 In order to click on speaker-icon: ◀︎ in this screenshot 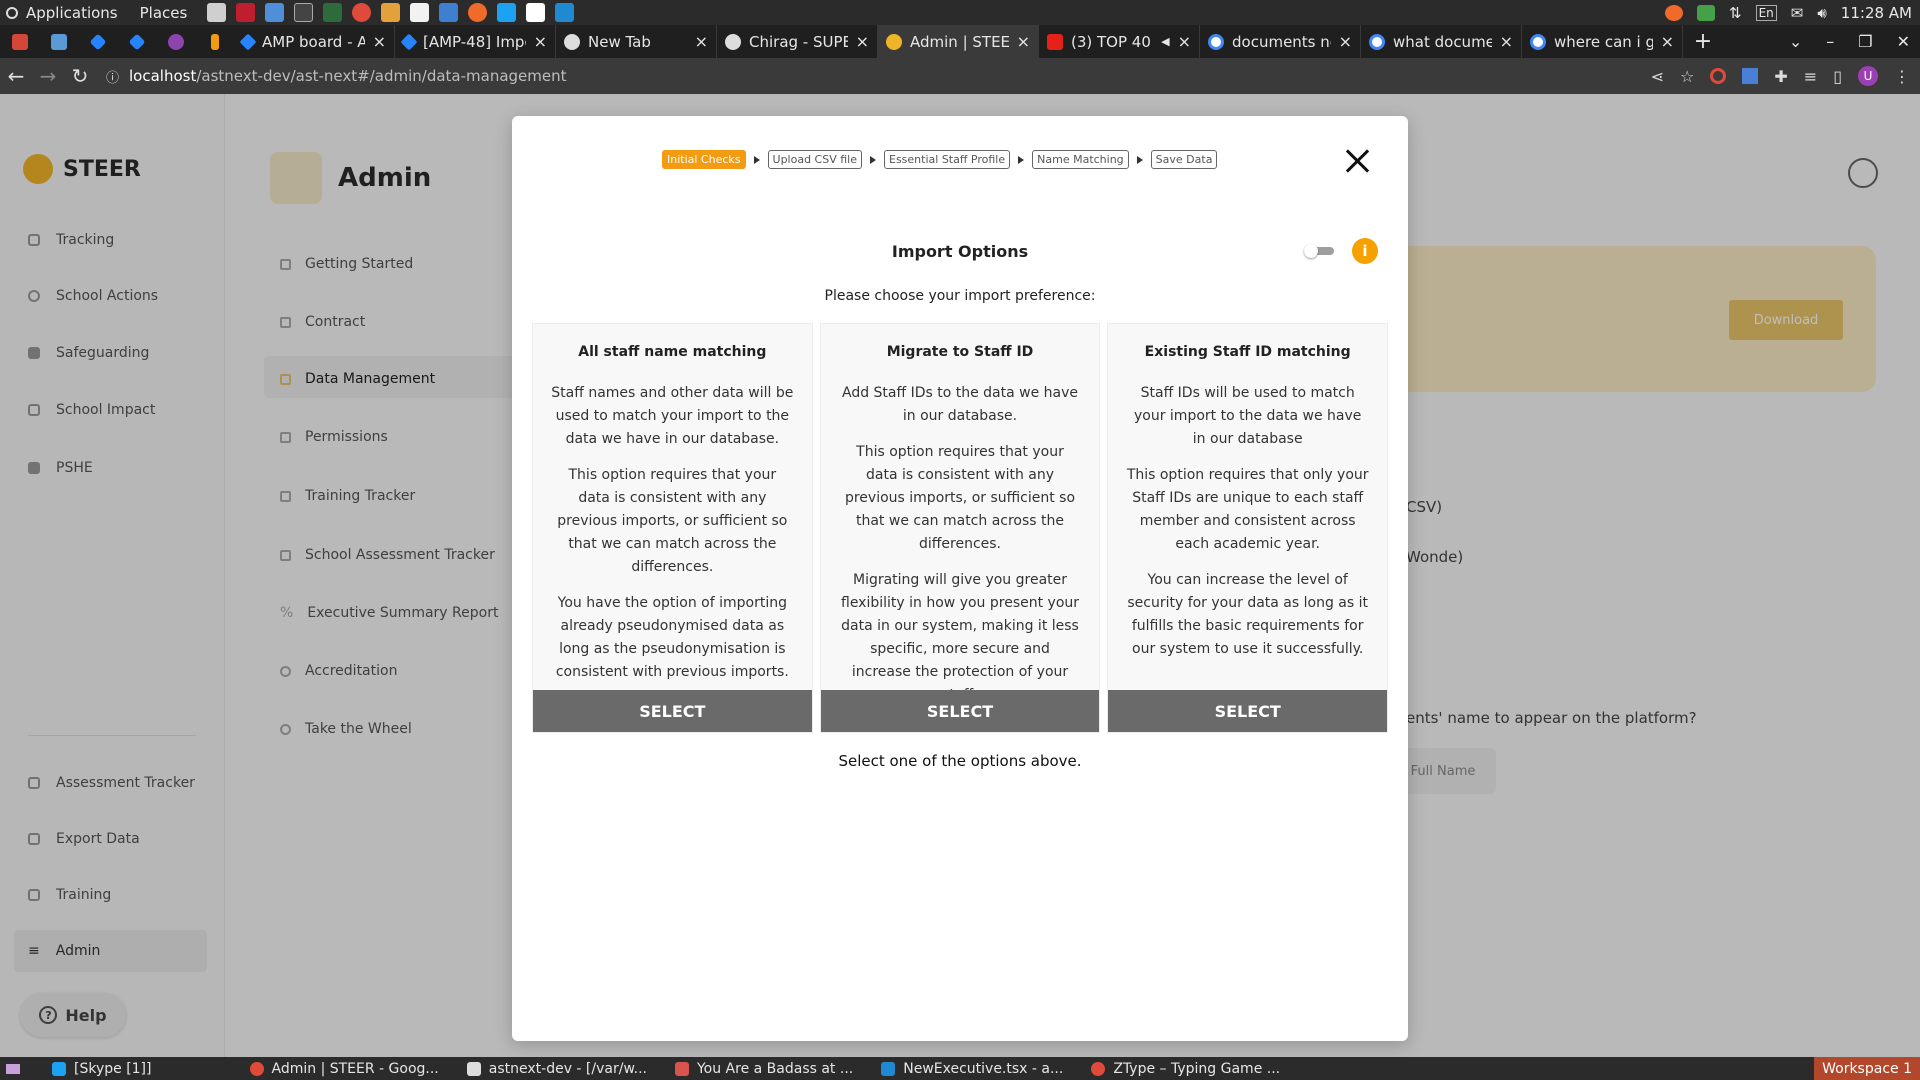, I will do `click(1165, 41)`.